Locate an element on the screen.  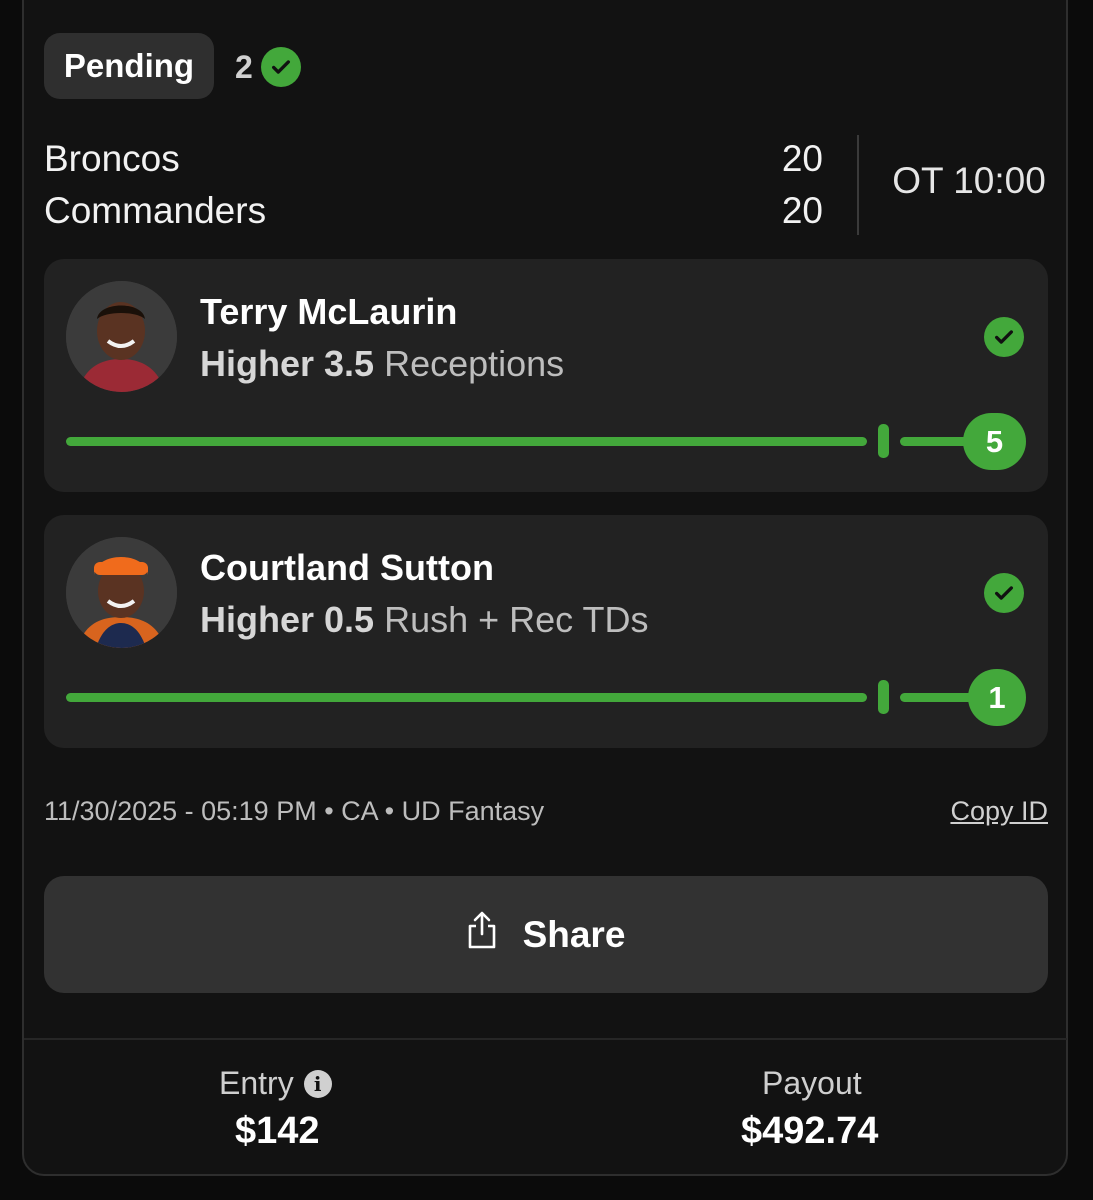
pick-line: Higher 0.5 Rush + Rec TDs is located at coordinates (424, 620).